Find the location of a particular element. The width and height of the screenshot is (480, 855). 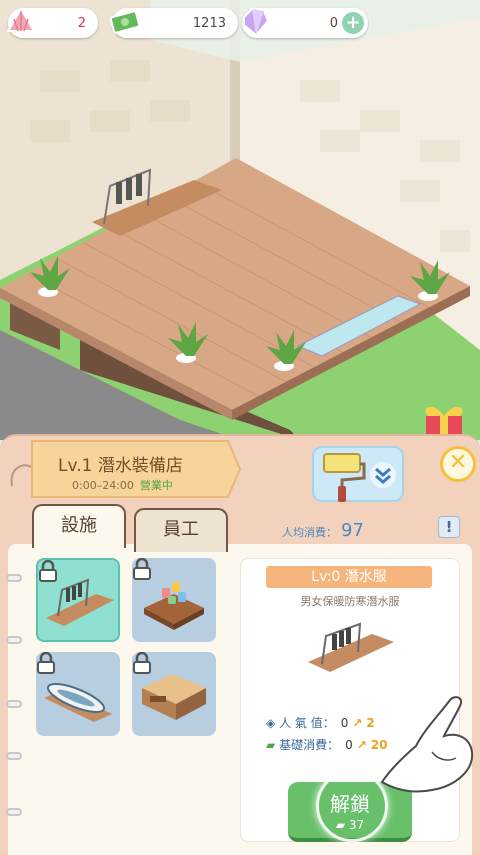

avg-spend-label: 人均消費： is located at coordinates (309, 532).